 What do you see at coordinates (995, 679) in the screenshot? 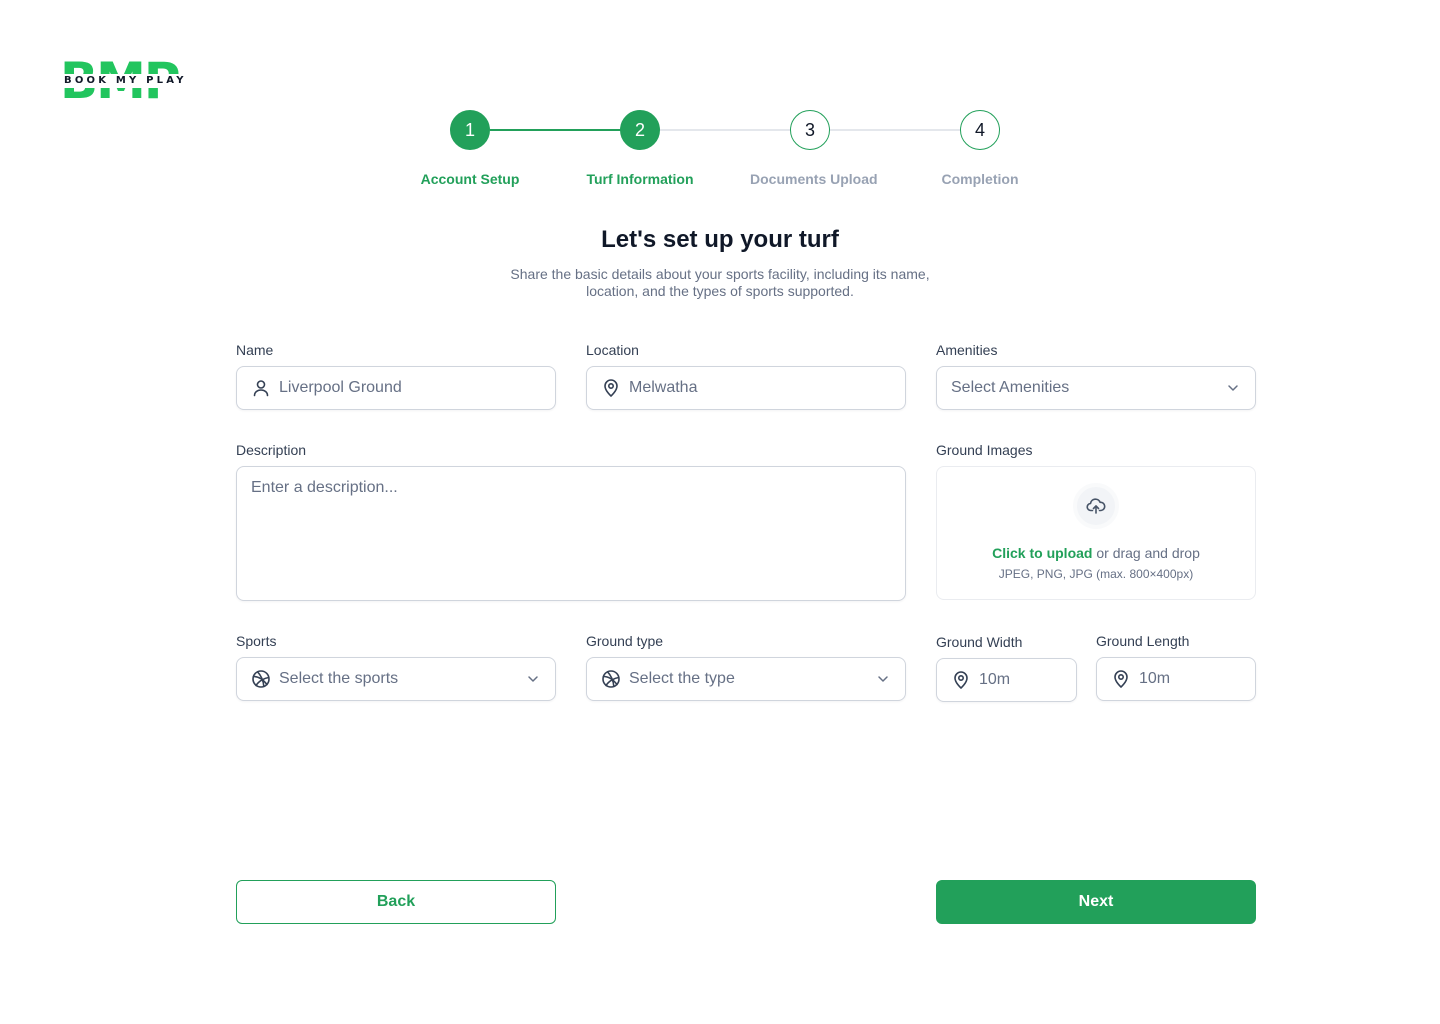
I see `ground-width-value: 10m` at bounding box center [995, 679].